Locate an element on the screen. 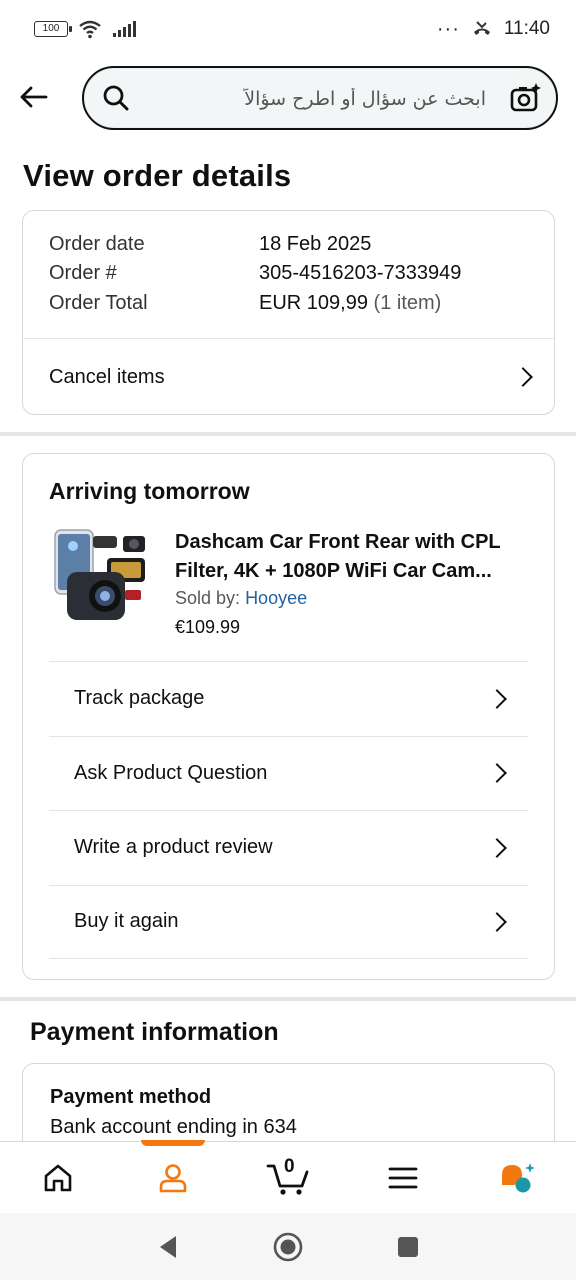  account-icon is located at coordinates (173, 1177).